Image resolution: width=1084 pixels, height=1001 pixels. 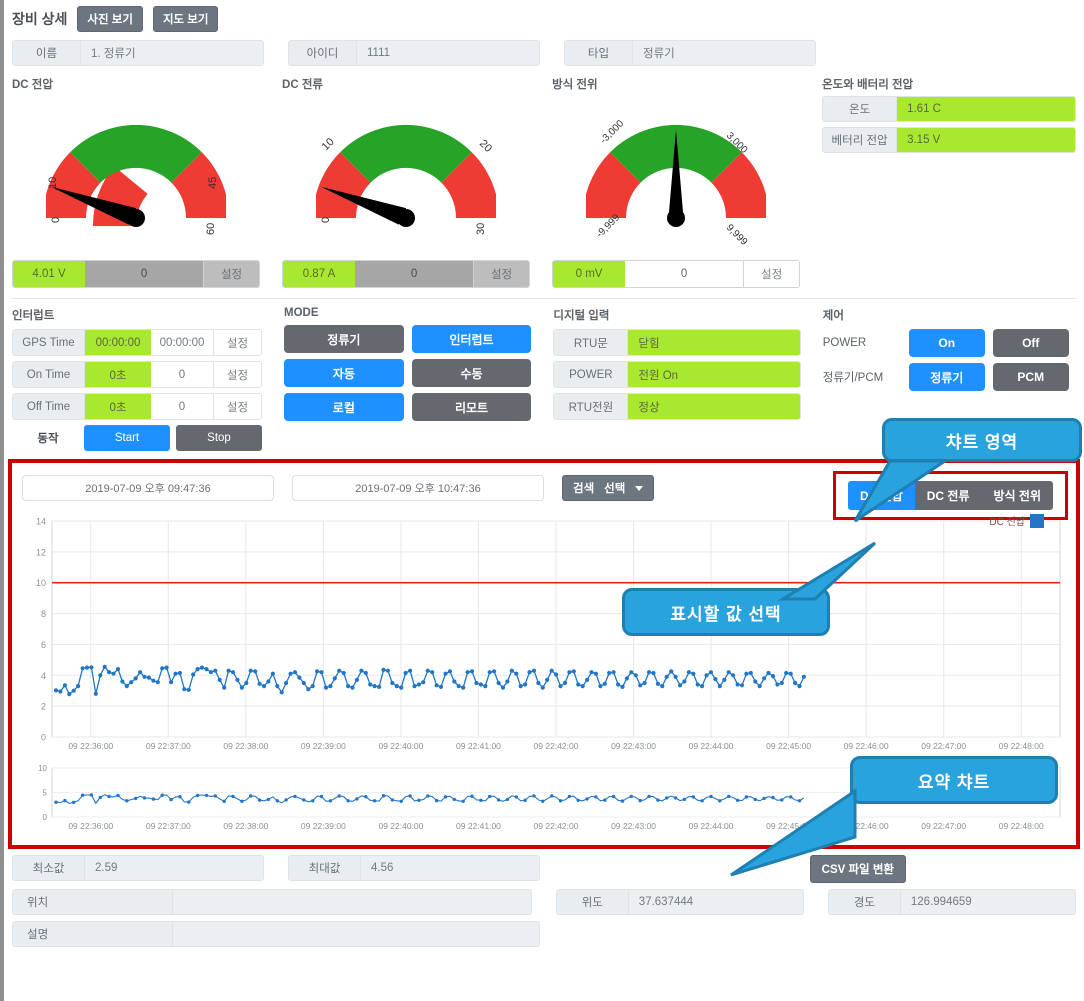 I want to click on dc-current-set-button: 설정, so click(x=501, y=274).